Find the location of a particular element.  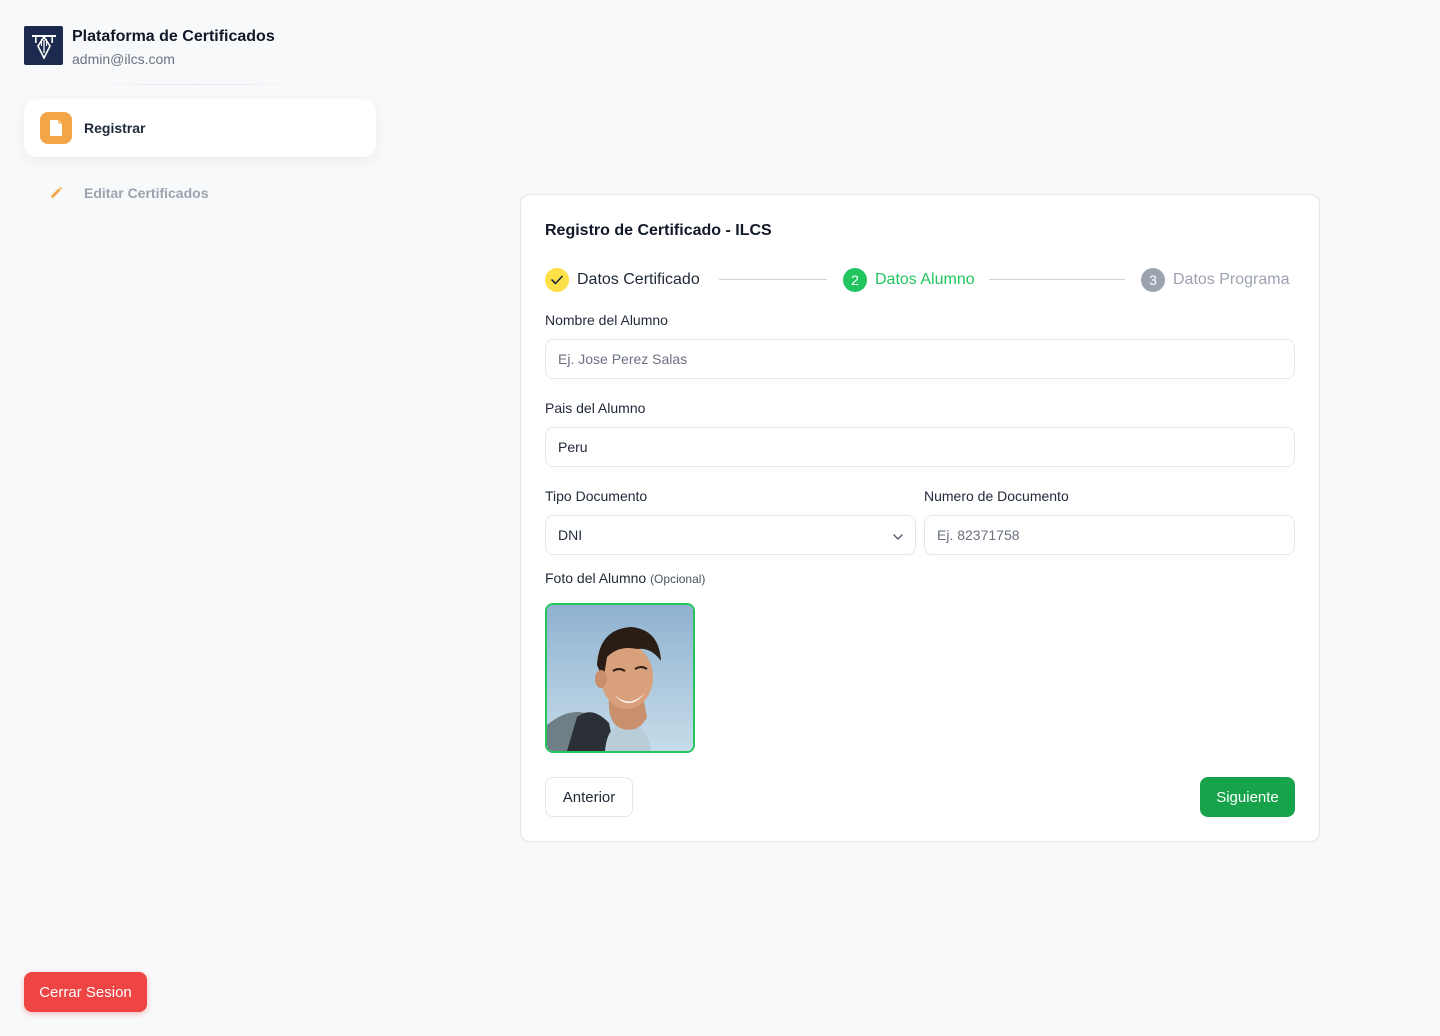

step-datos-certificado: Datos Certificado is located at coordinates (622, 280).